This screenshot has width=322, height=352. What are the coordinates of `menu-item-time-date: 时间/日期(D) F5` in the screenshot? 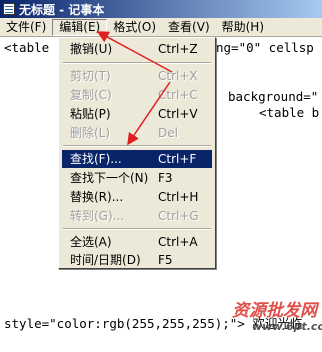 It's located at (137, 260).